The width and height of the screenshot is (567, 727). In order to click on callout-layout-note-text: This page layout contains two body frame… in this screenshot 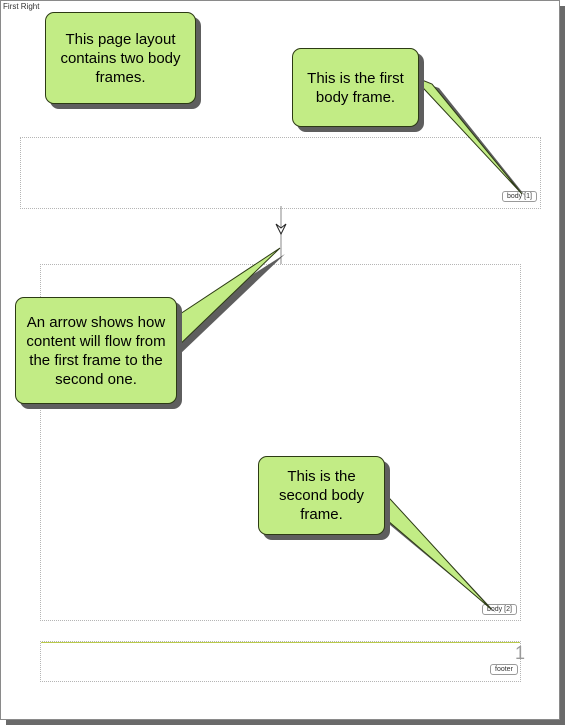, I will do `click(120, 58)`.